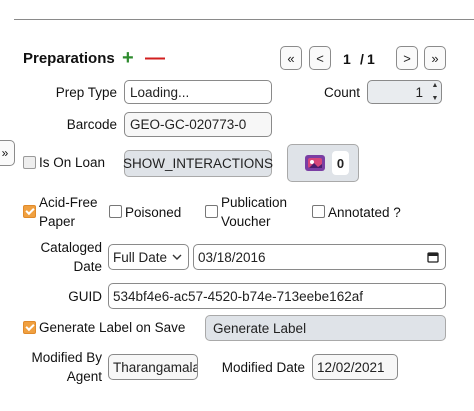 The image size is (474, 411). I want to click on attachments-button: 0, so click(323, 163).